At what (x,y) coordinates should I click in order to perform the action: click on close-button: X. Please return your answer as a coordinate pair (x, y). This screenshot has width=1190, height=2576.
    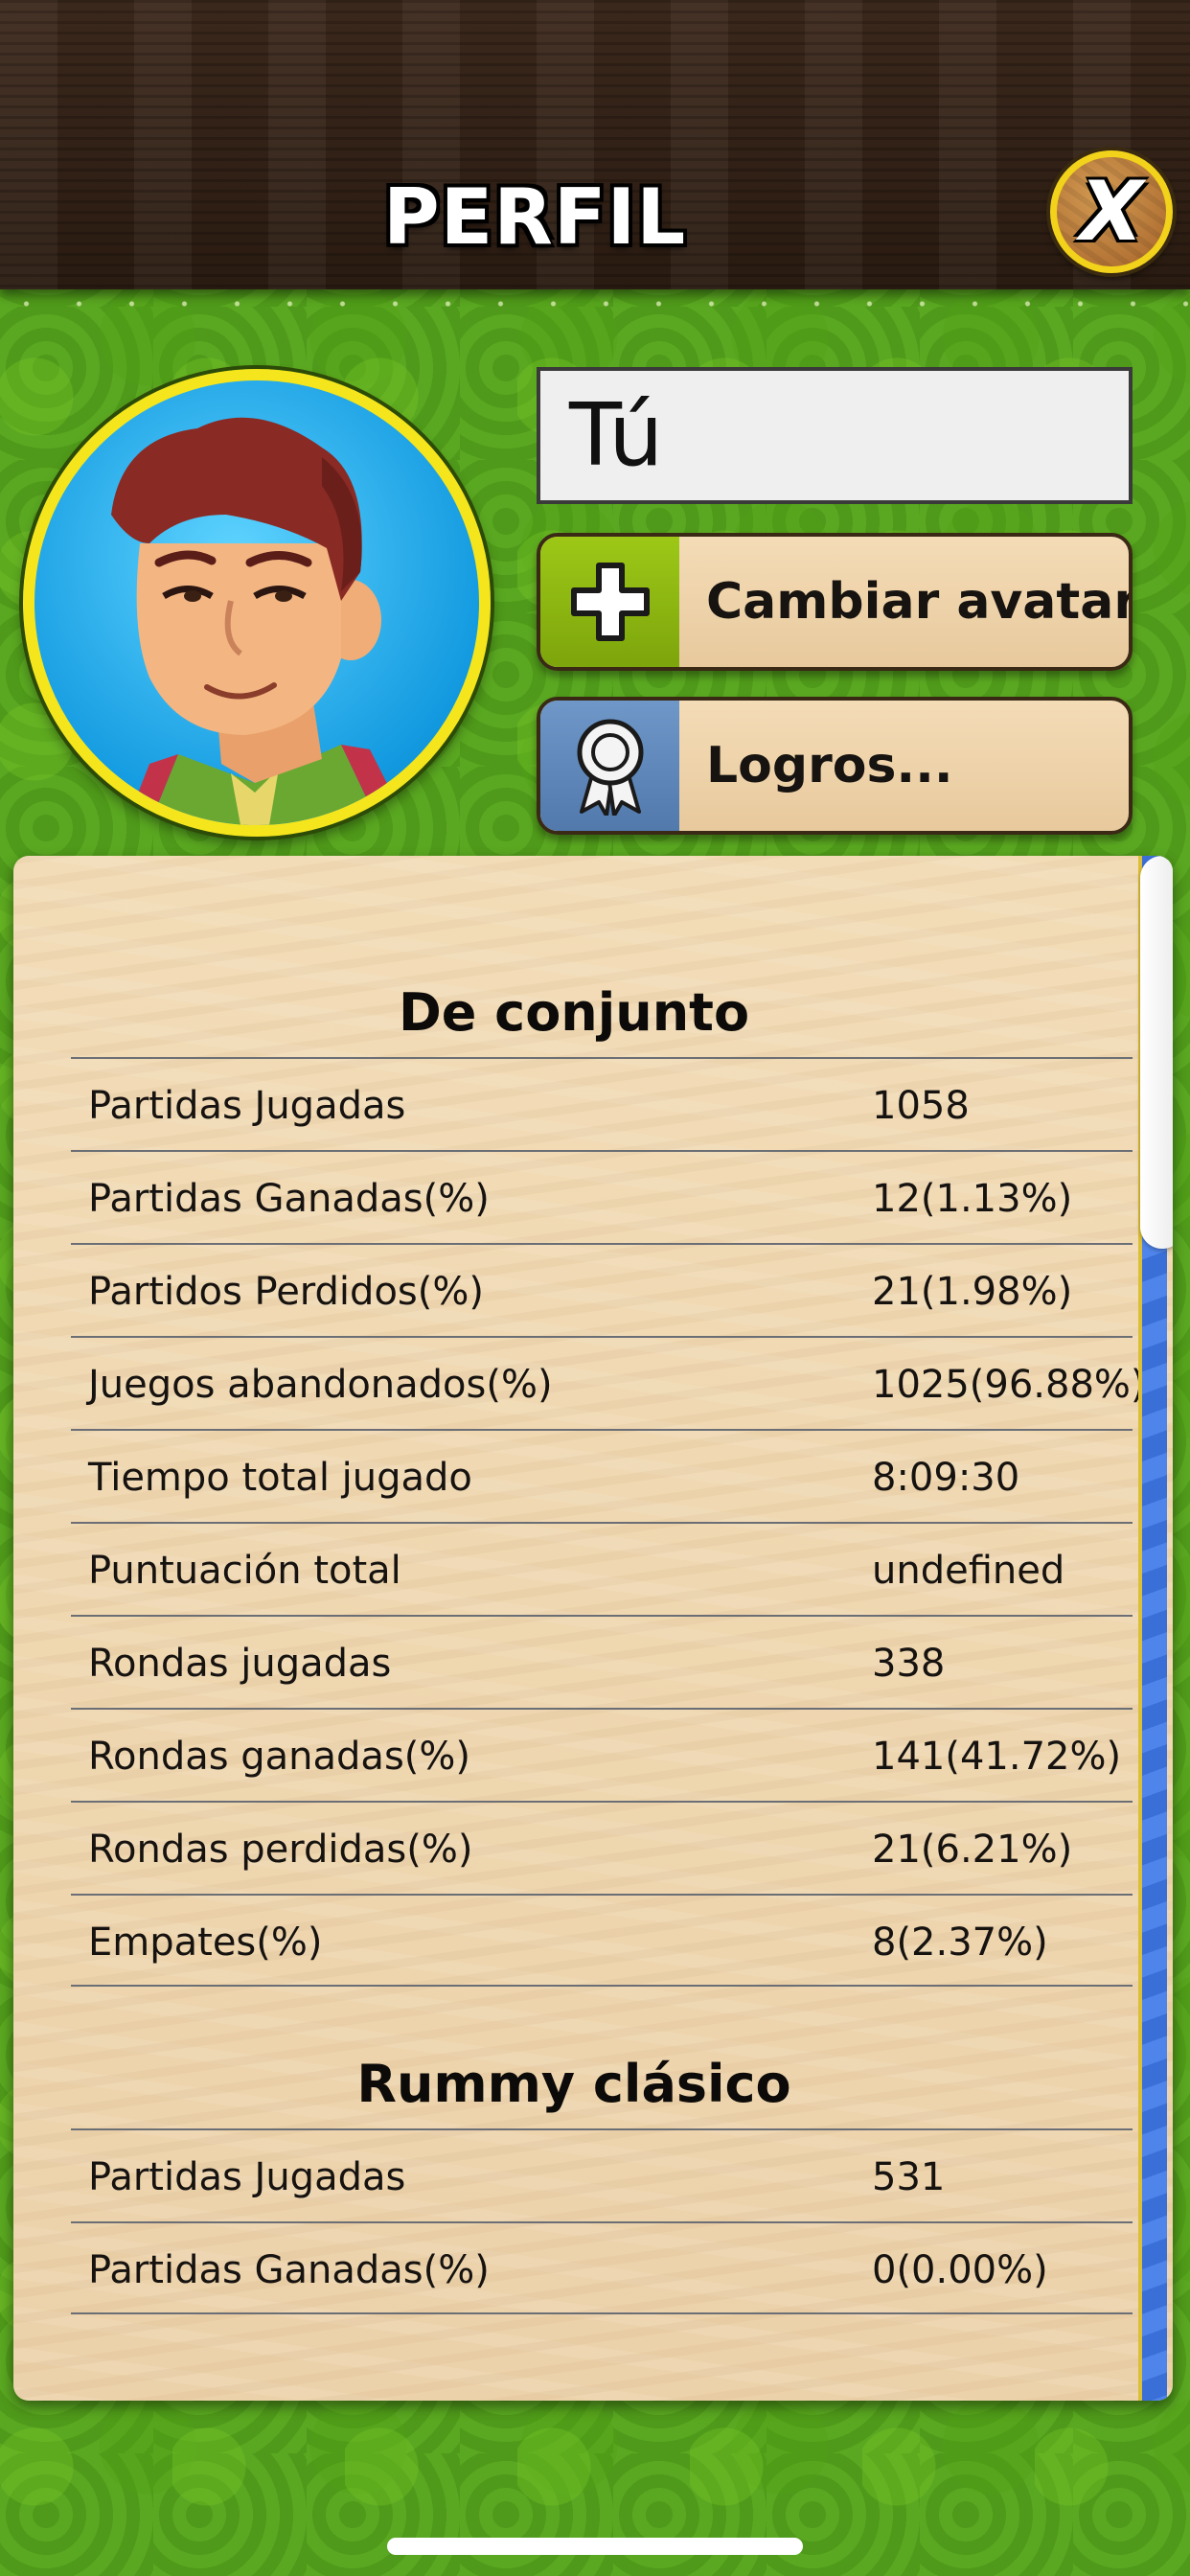
    Looking at the image, I should click on (1111, 211).